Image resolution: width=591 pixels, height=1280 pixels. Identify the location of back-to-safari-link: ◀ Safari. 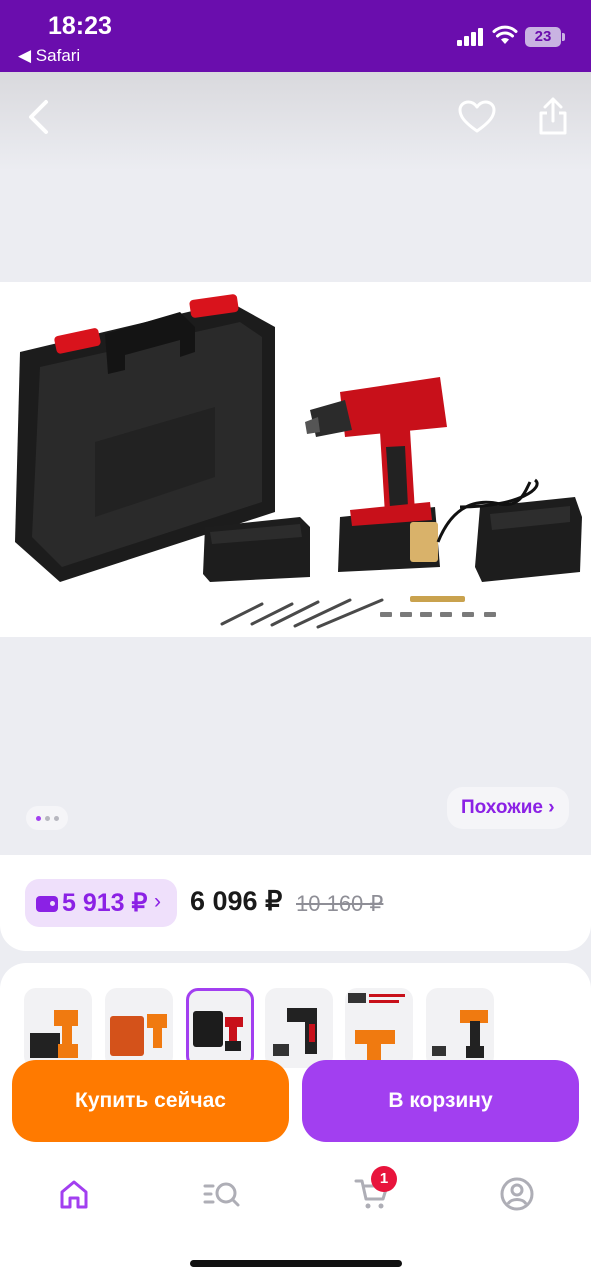
(49, 56).